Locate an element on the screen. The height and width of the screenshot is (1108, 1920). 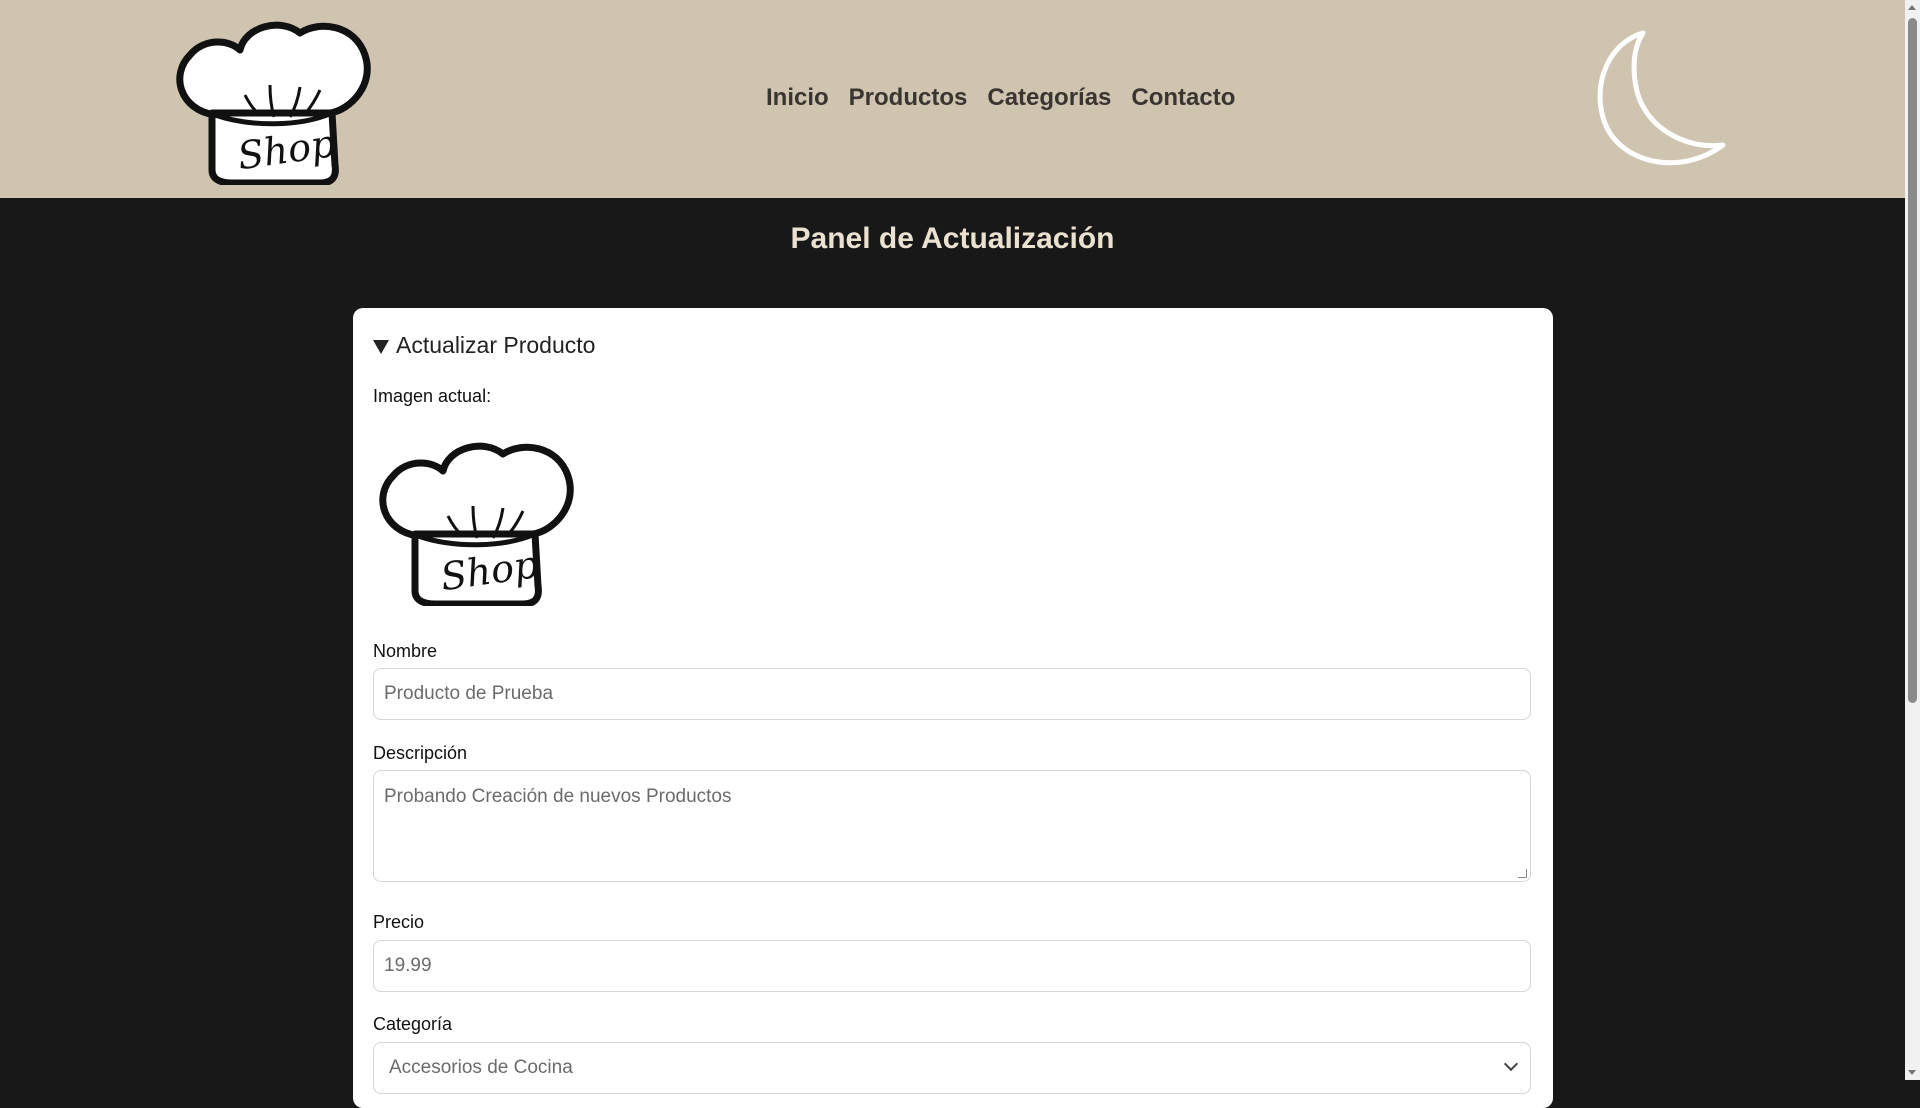
page-scrollbar is located at coordinates (1912, 540).